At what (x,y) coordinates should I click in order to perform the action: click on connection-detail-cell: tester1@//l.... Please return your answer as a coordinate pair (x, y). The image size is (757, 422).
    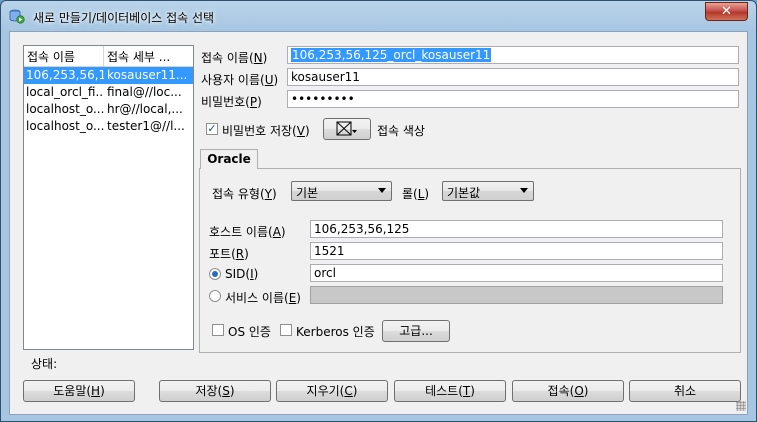
    Looking at the image, I should click on (146, 126).